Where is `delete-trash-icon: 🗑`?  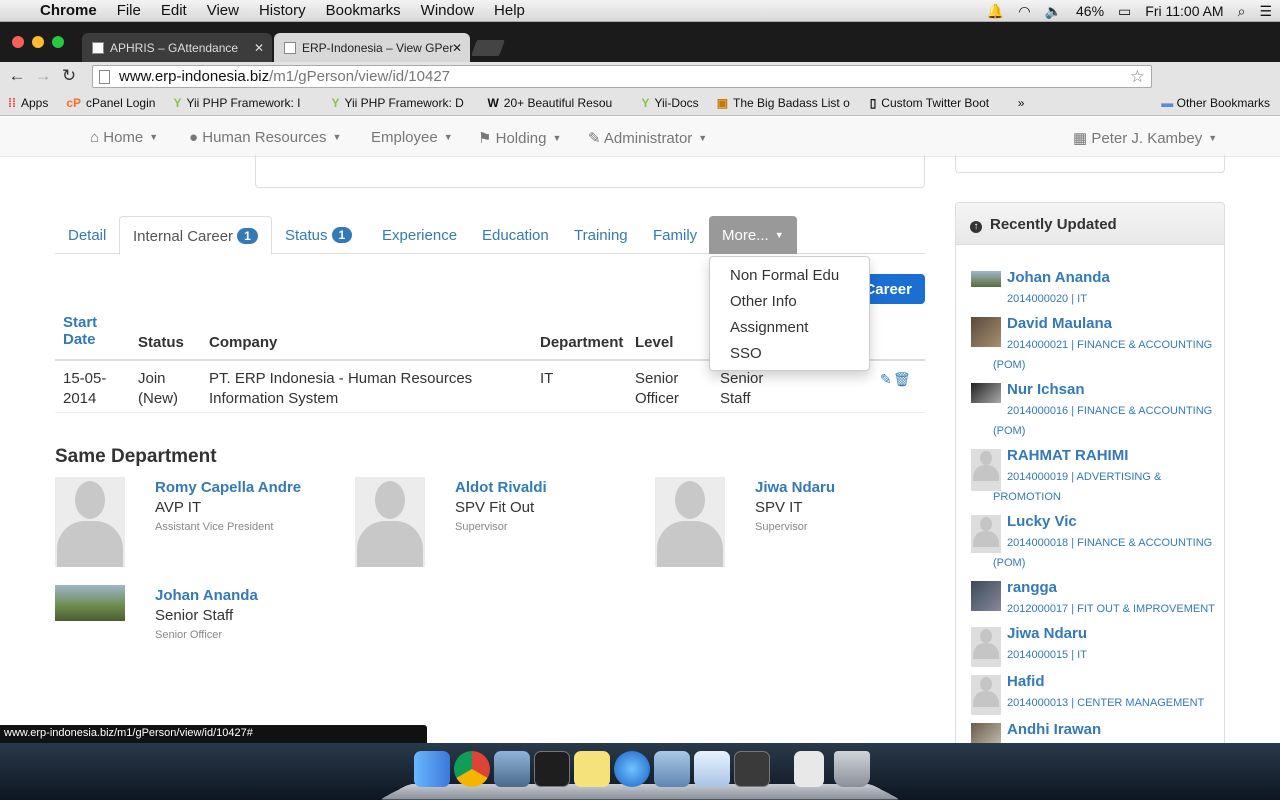
delete-trash-icon: 🗑 is located at coordinates (902, 379).